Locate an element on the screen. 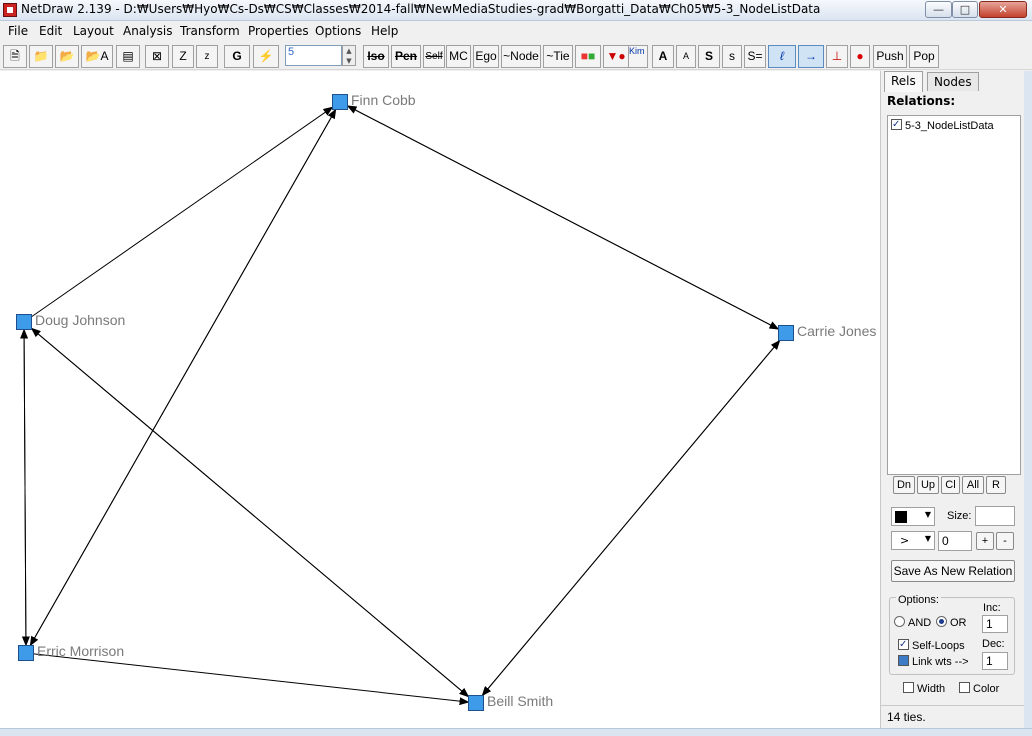 This screenshot has width=1032, height=736. tie-erric-doug is located at coordinates (24, 491).